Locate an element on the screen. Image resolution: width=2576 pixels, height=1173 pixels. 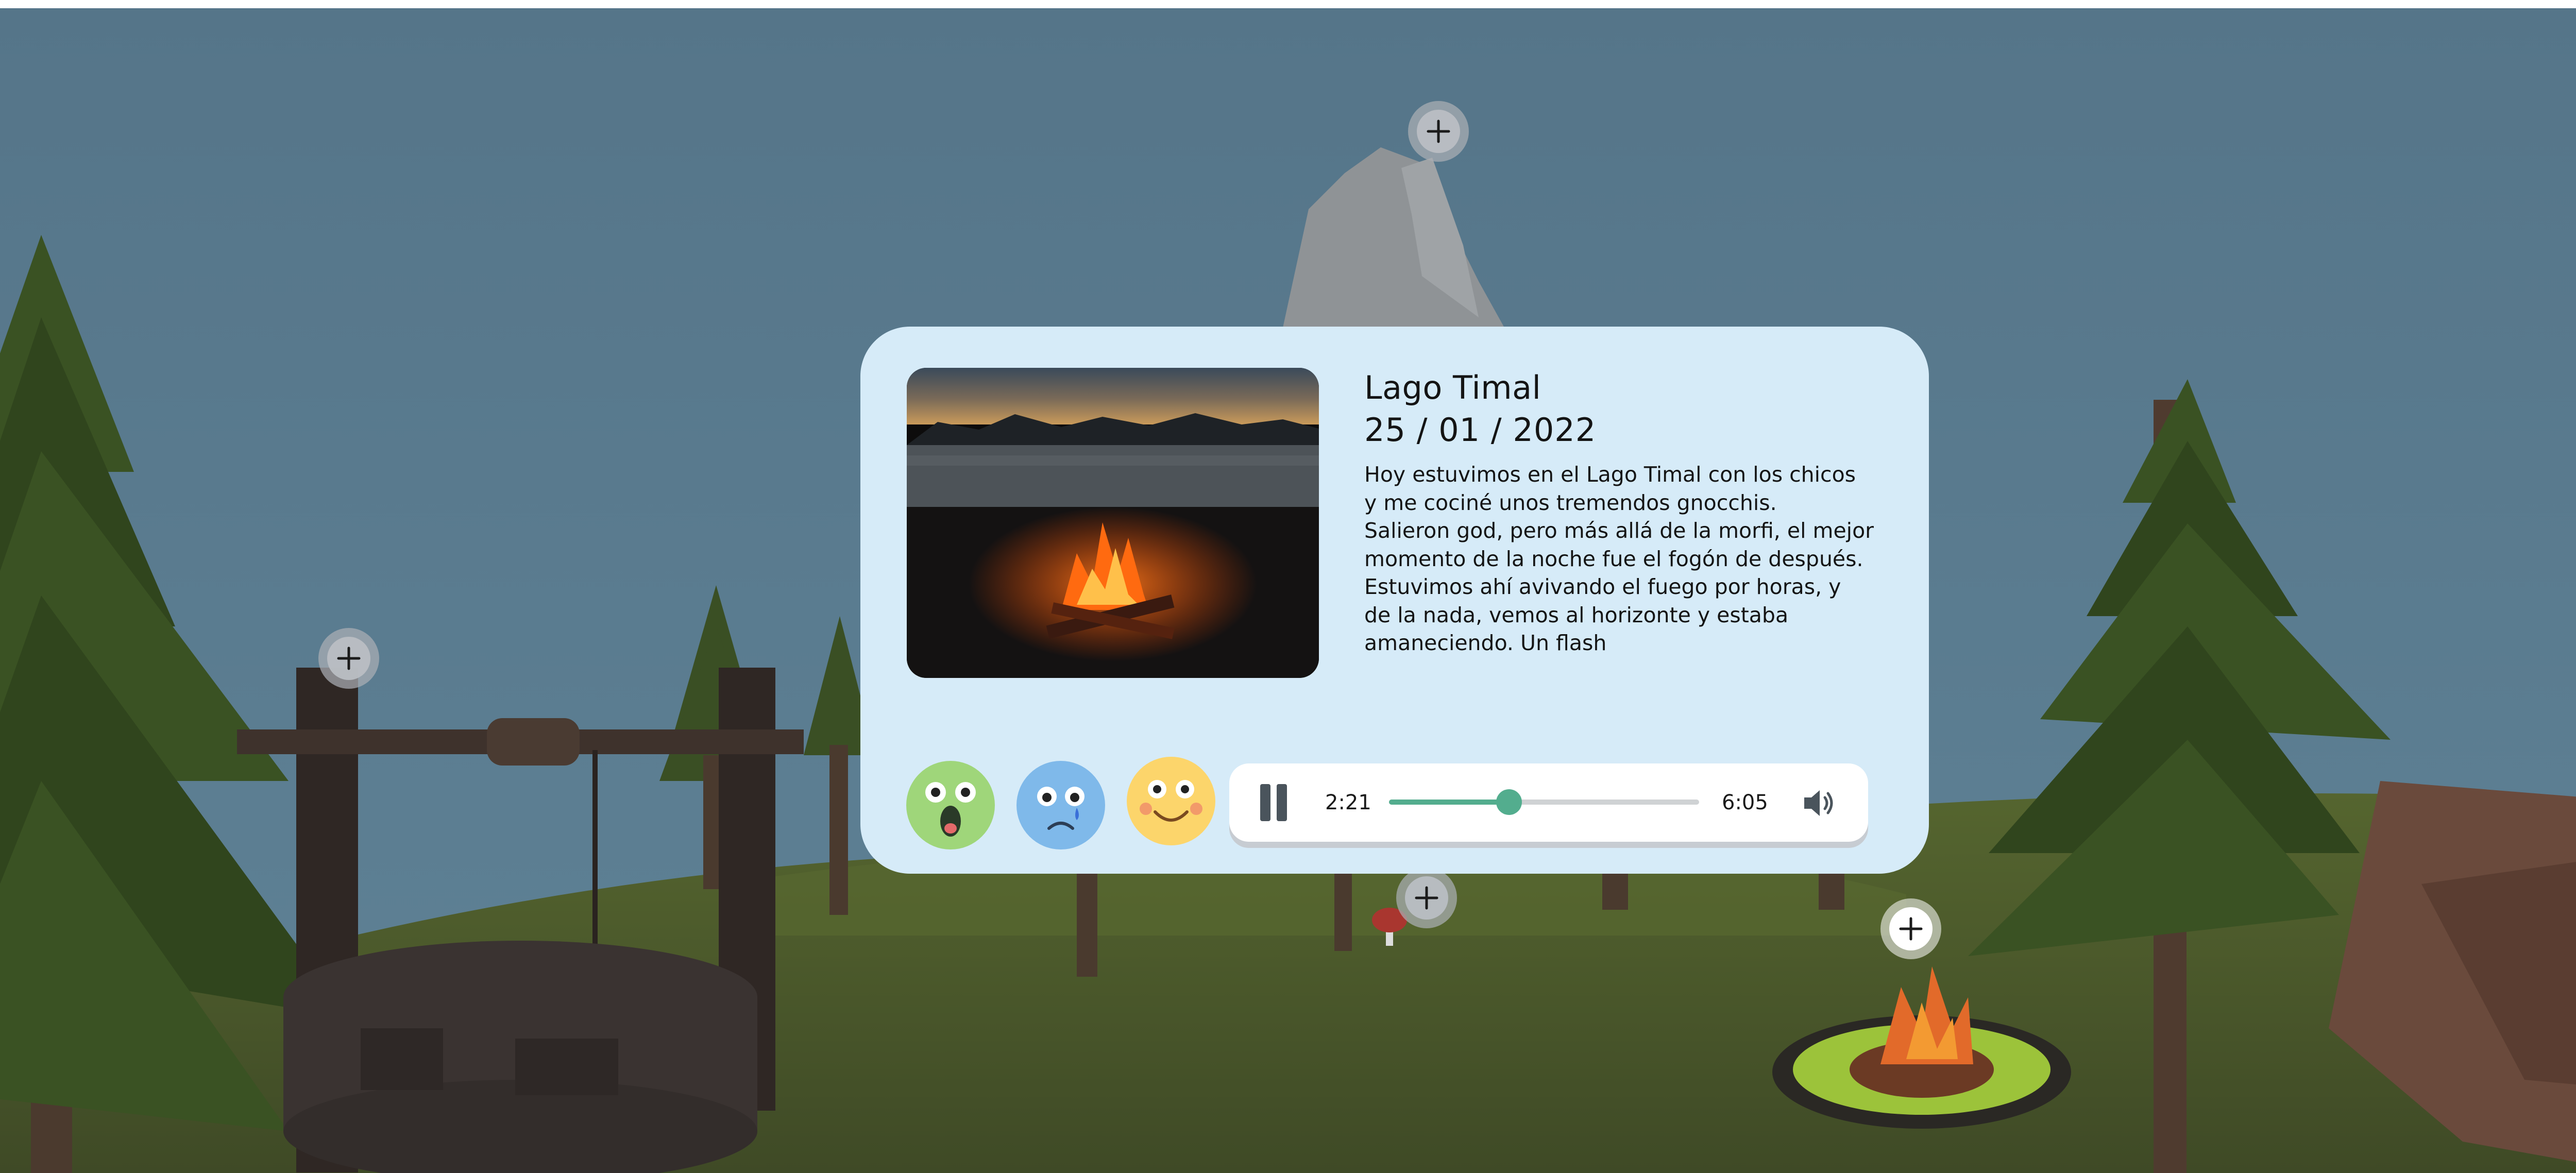
campfire-photo is located at coordinates (1113, 523).